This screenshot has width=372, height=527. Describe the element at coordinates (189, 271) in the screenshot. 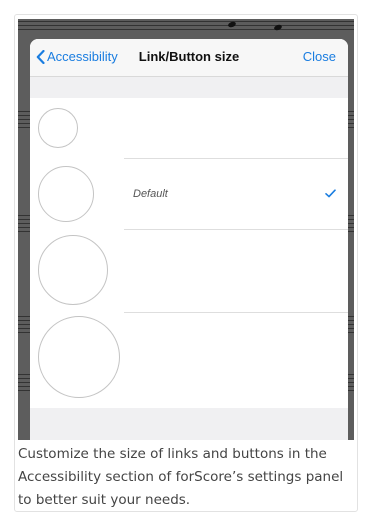

I see `size-option-large` at that location.